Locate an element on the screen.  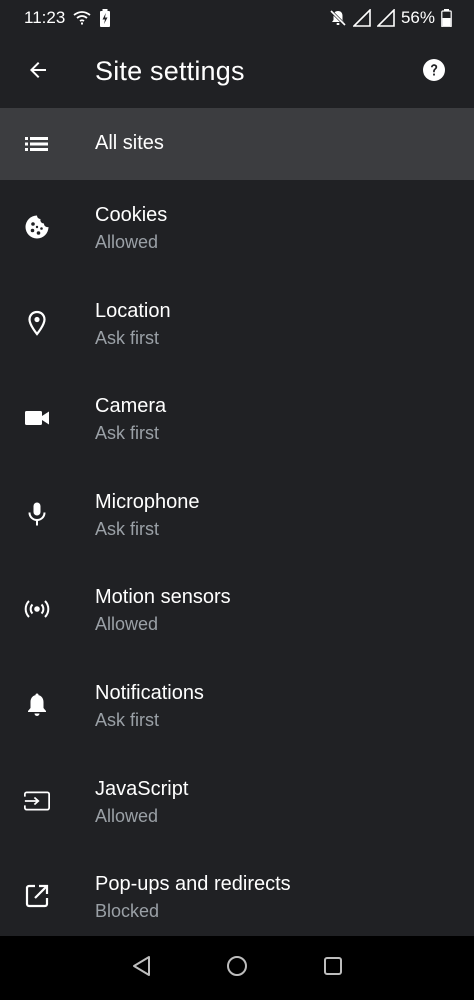
all-sites-label: All sites is located at coordinates (129, 143).